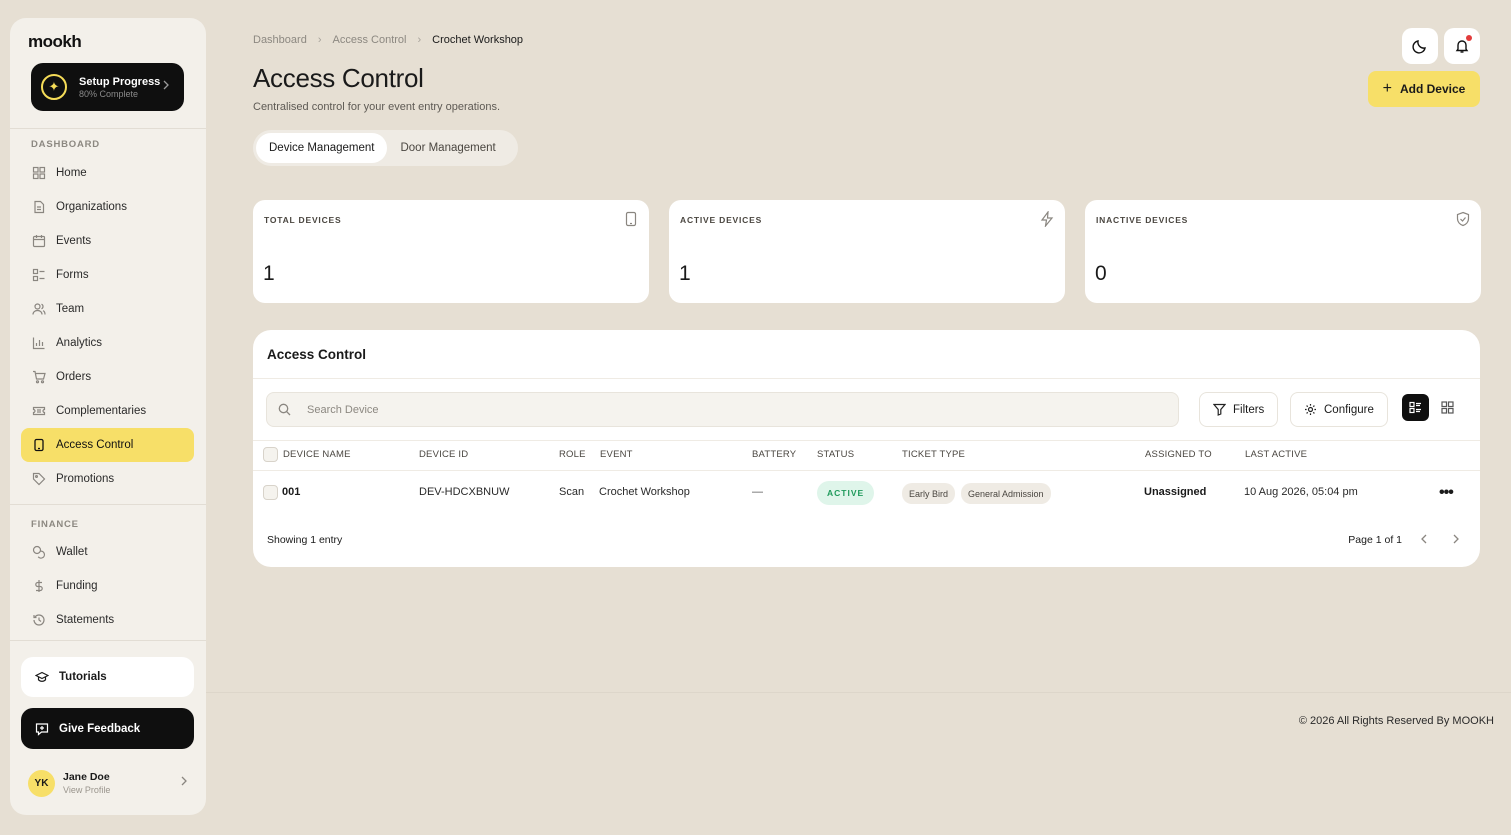 This screenshot has width=1511, height=835. Describe the element at coordinates (846, 493) in the screenshot. I see `status-badge: ACTIVE` at that location.